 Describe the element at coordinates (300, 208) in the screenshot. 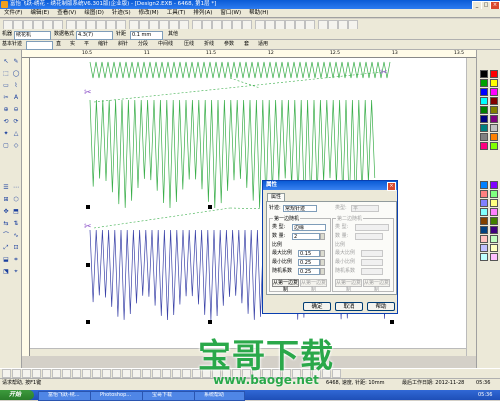

I see `page-select: 常规针迹` at that location.